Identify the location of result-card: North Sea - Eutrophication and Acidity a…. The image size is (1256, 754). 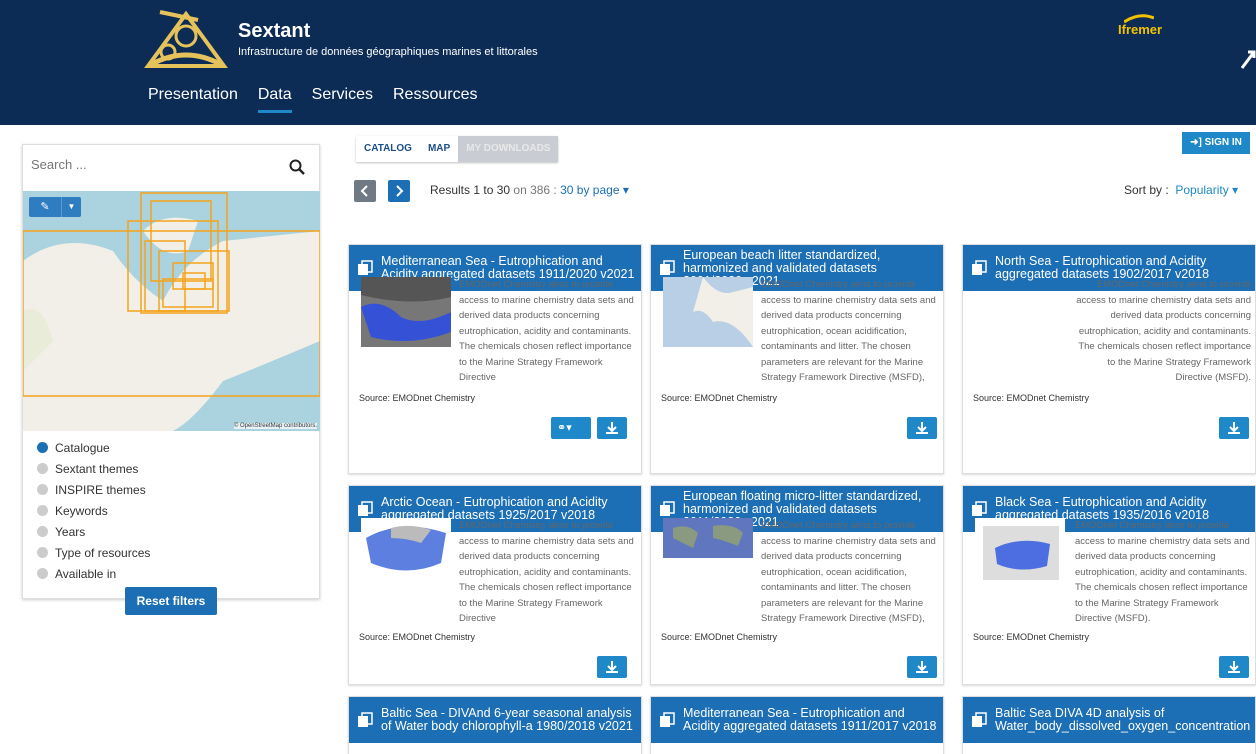
(1109, 359).